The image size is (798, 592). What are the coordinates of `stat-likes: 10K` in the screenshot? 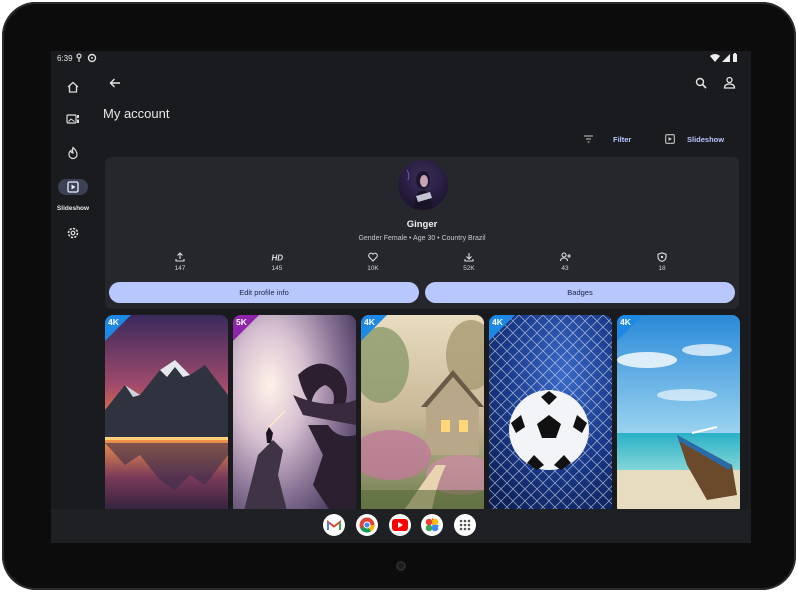 It's located at (373, 261).